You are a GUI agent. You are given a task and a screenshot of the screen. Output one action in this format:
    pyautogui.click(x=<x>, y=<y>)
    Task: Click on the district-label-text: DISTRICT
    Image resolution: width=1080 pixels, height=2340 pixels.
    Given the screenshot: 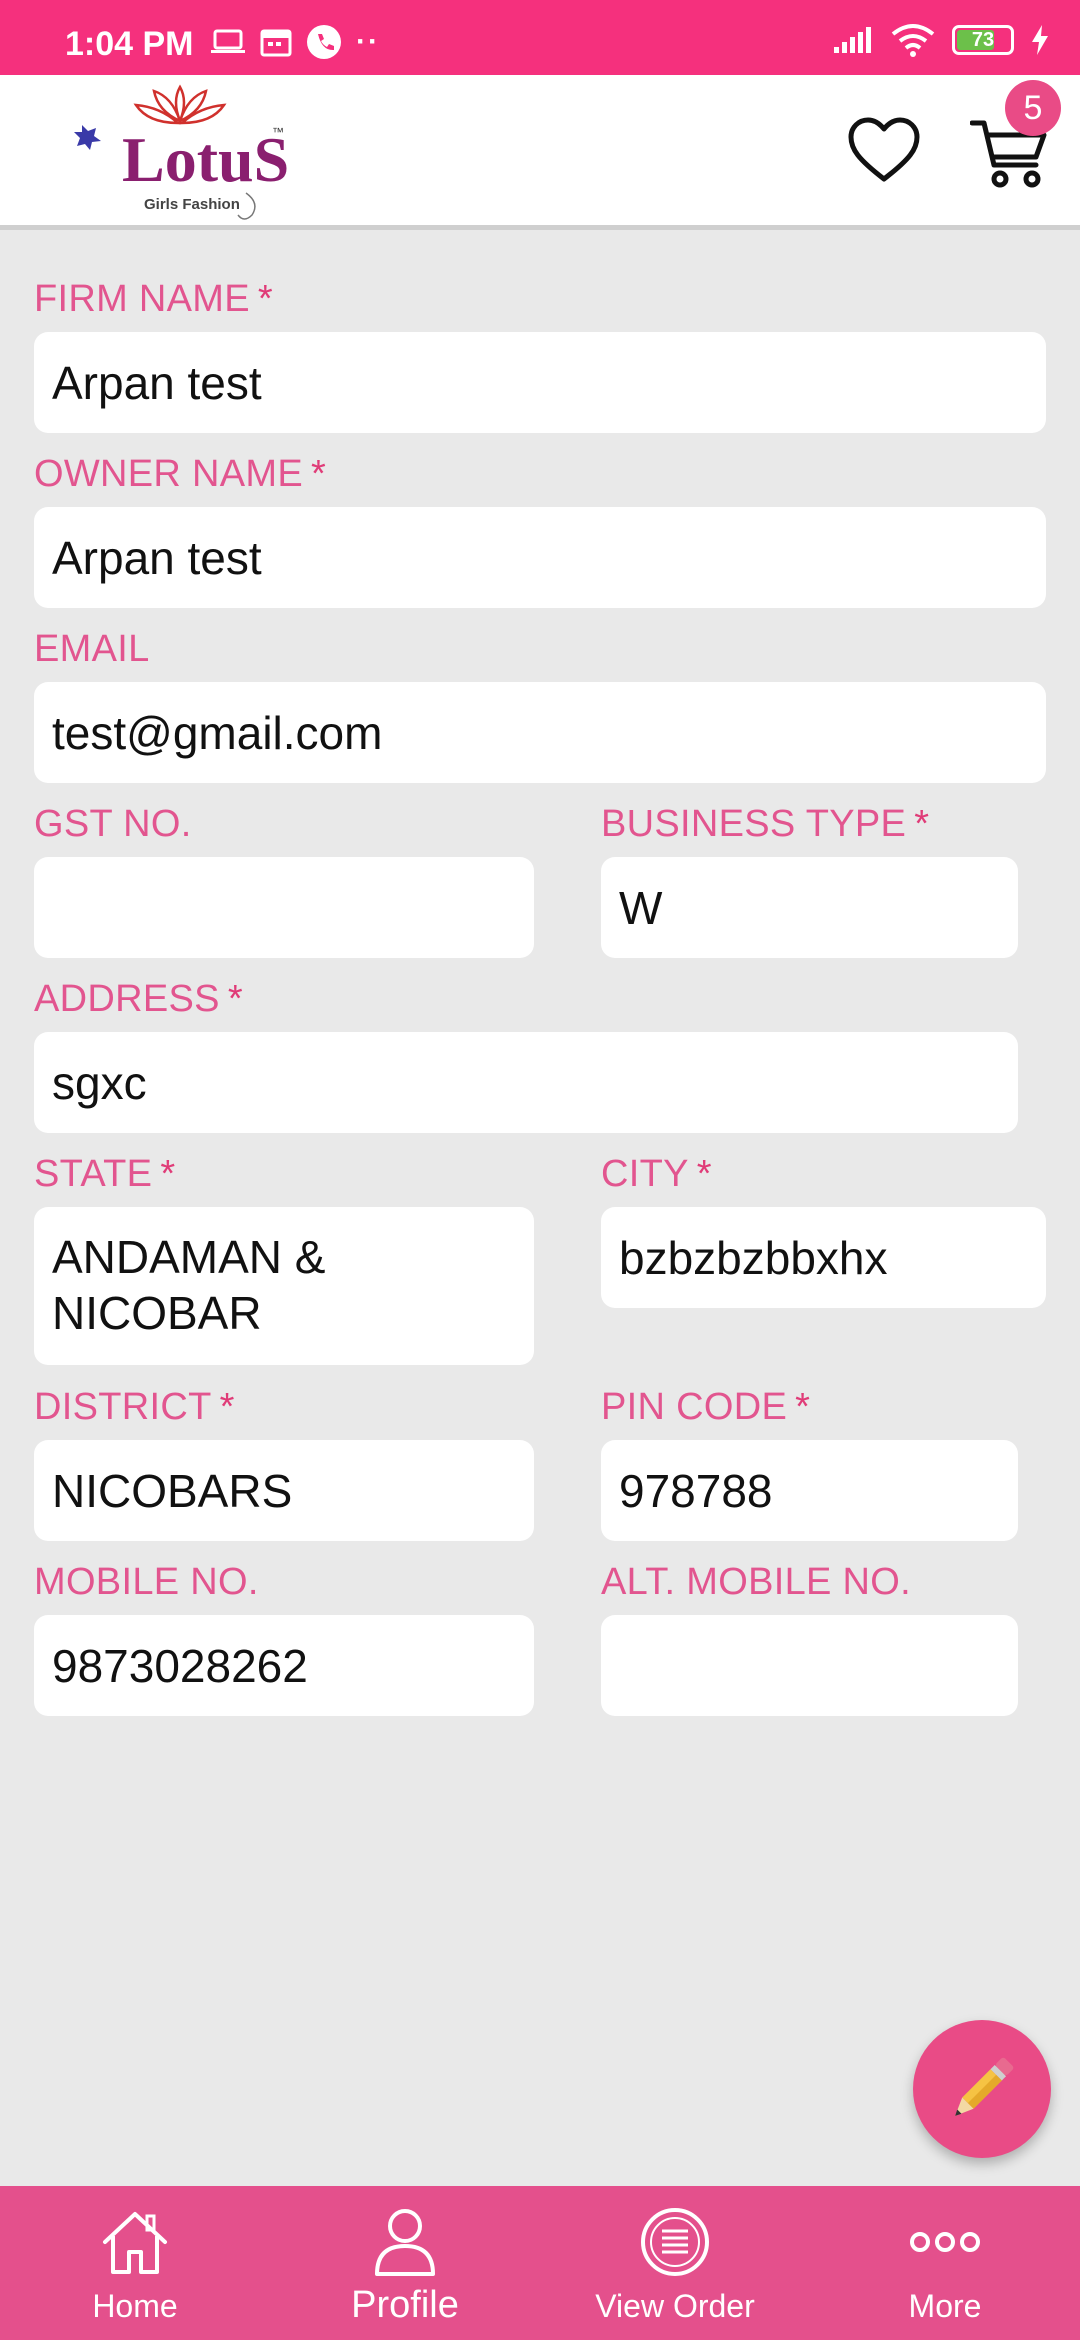 What is the action you would take?
    pyautogui.click(x=123, y=1407)
    